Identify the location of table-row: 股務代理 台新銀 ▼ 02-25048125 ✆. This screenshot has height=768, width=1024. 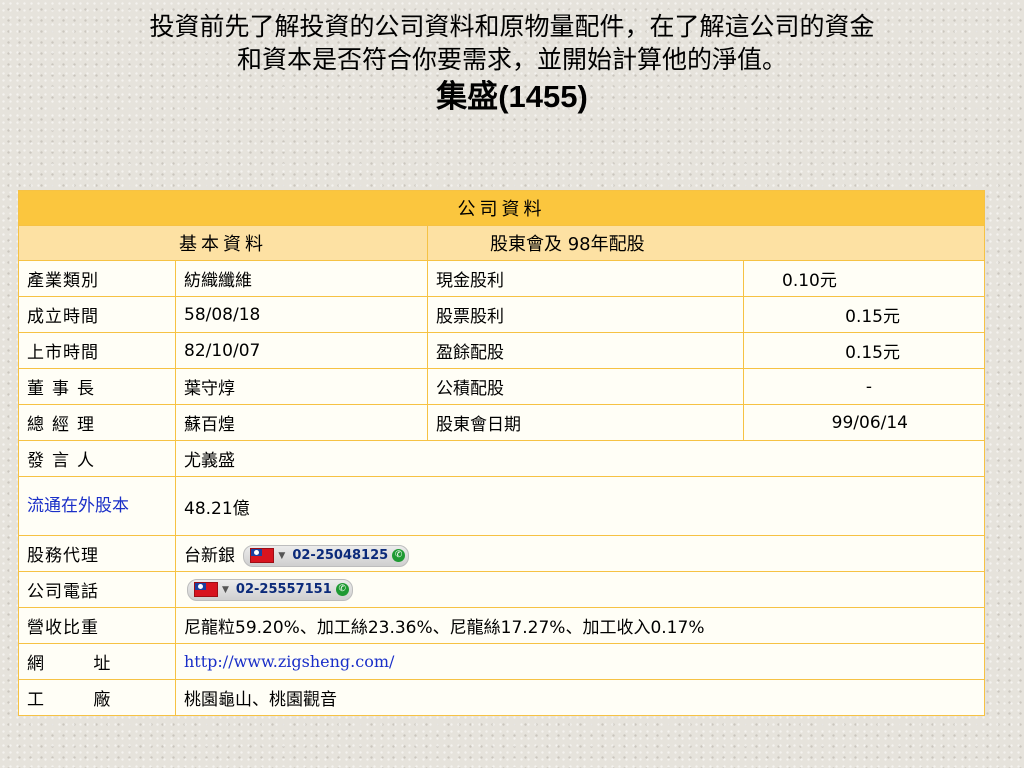
(501, 553).